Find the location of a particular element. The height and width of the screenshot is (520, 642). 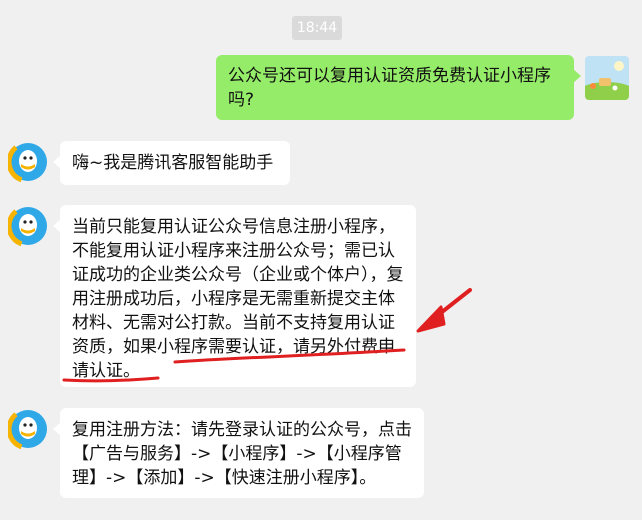

annotation-arrow-icon is located at coordinates (444, 310).